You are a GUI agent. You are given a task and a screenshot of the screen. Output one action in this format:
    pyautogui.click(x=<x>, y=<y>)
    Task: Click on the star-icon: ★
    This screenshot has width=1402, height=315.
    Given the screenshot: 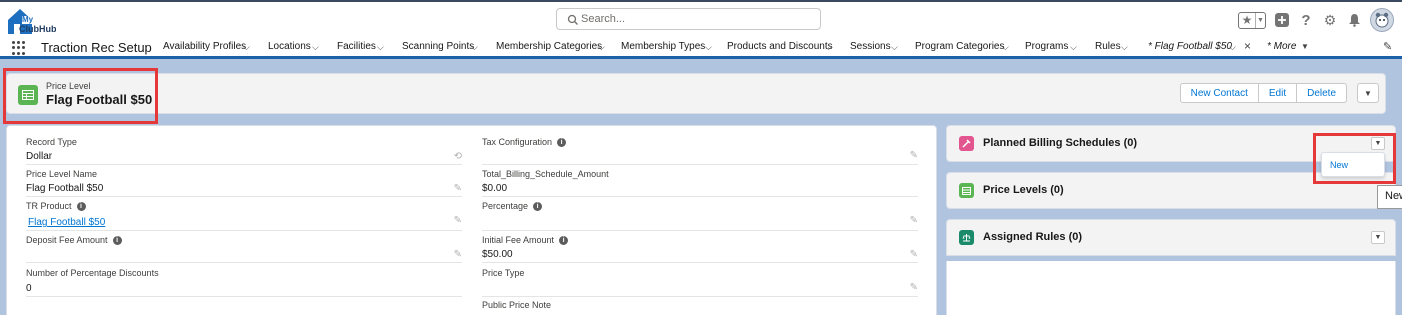 What is the action you would take?
    pyautogui.click(x=1247, y=20)
    